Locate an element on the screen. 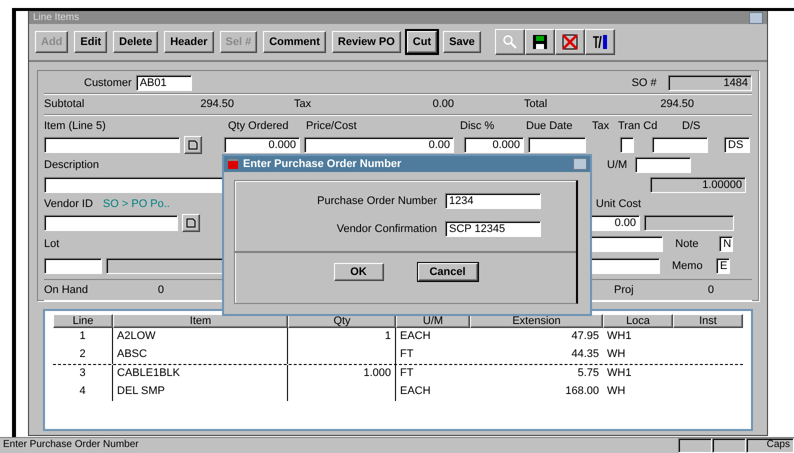 The width and height of the screenshot is (794, 453). dialog-field-label: Purchase Order Number is located at coordinates (376, 201).